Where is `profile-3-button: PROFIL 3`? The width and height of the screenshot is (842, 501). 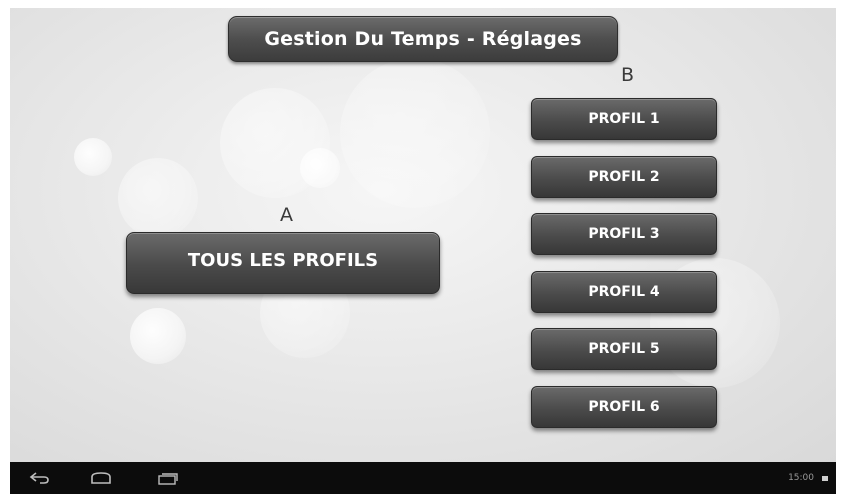 profile-3-button: PROFIL 3 is located at coordinates (624, 234).